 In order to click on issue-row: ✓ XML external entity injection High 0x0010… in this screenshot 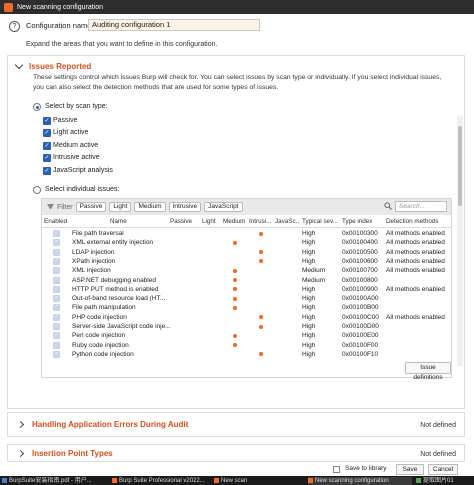, I will do `click(246, 242)`.